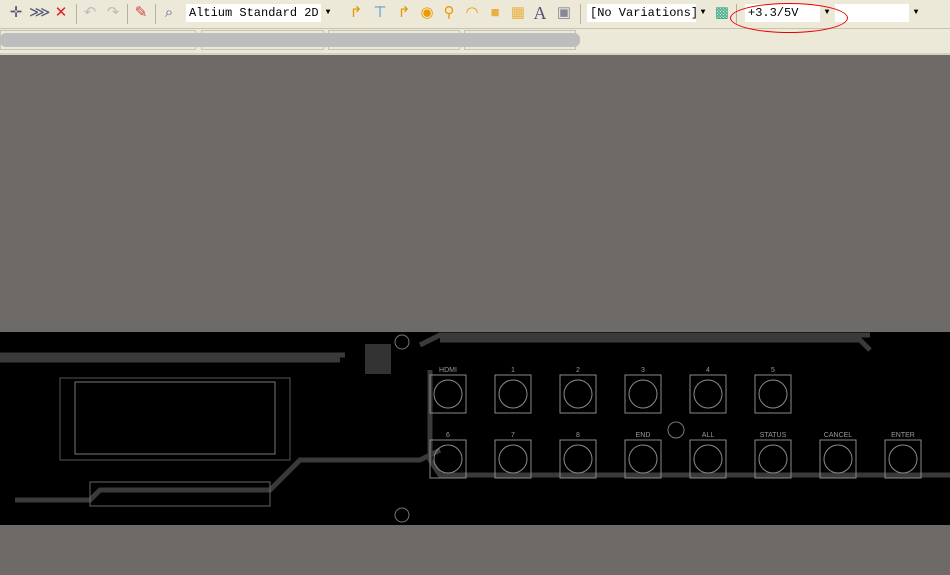  What do you see at coordinates (773, 435) in the screenshot?
I see `key-label: STATUS` at bounding box center [773, 435].